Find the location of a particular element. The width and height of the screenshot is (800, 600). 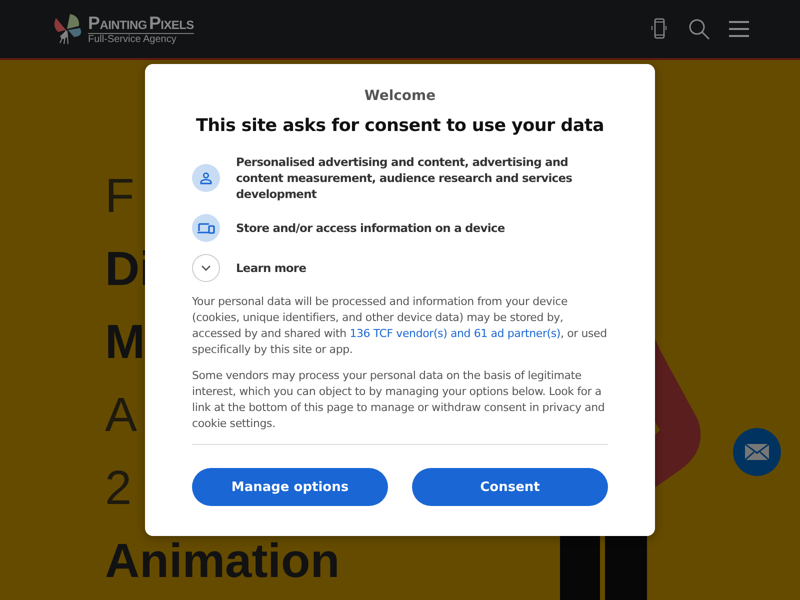

consent-paragraph: Your personal data will be processed and information from your device (cookies, unique identifiers, and other device data) may be stored by, accessed by and shared with 136 TCF vendor(s) and 61 ad partner(s), or used specifically by this site or app. is located at coordinates (400, 326).